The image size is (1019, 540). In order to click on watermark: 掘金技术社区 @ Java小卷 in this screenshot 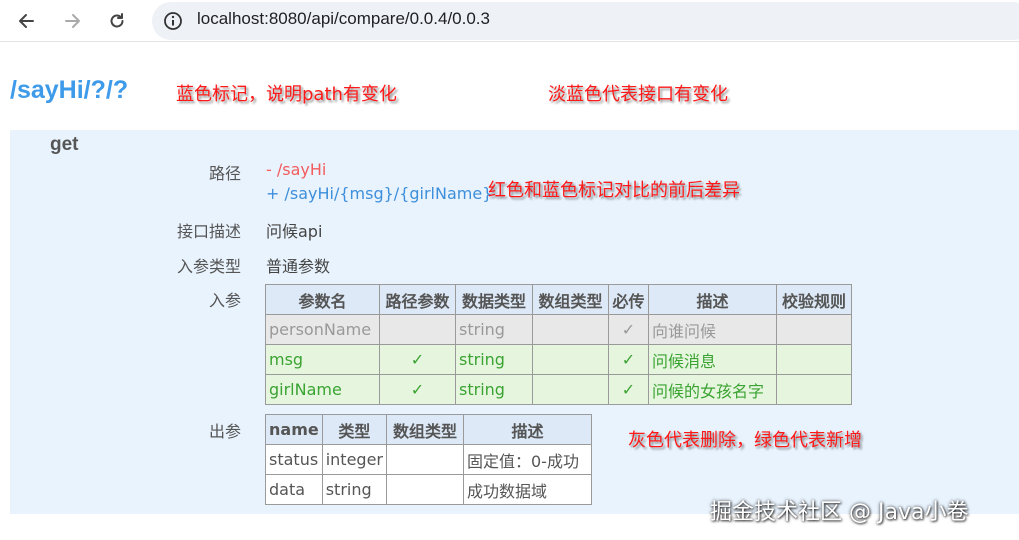, I will do `click(839, 512)`.